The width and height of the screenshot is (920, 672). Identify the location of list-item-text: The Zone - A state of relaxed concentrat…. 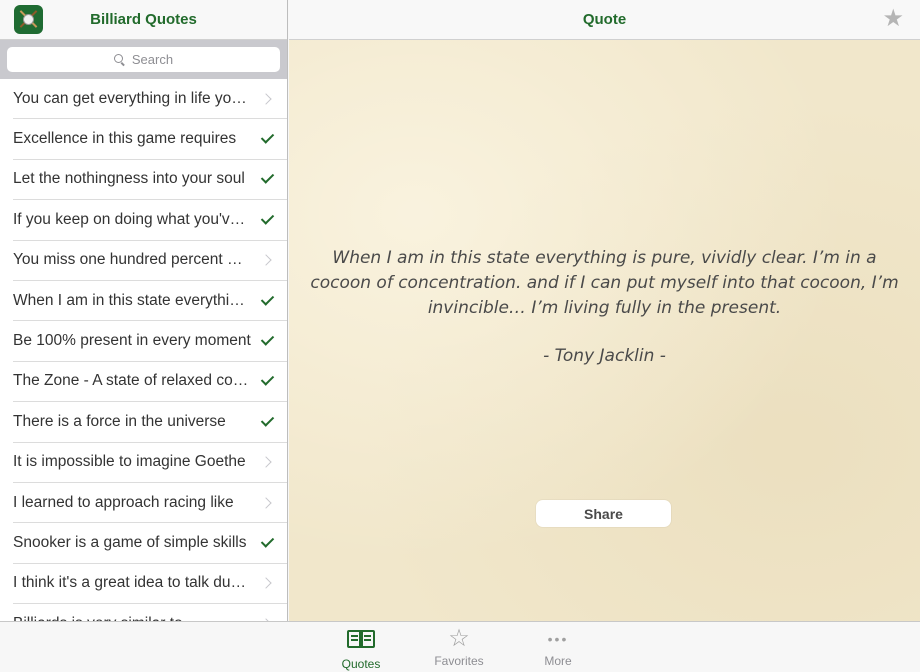
(138, 381).